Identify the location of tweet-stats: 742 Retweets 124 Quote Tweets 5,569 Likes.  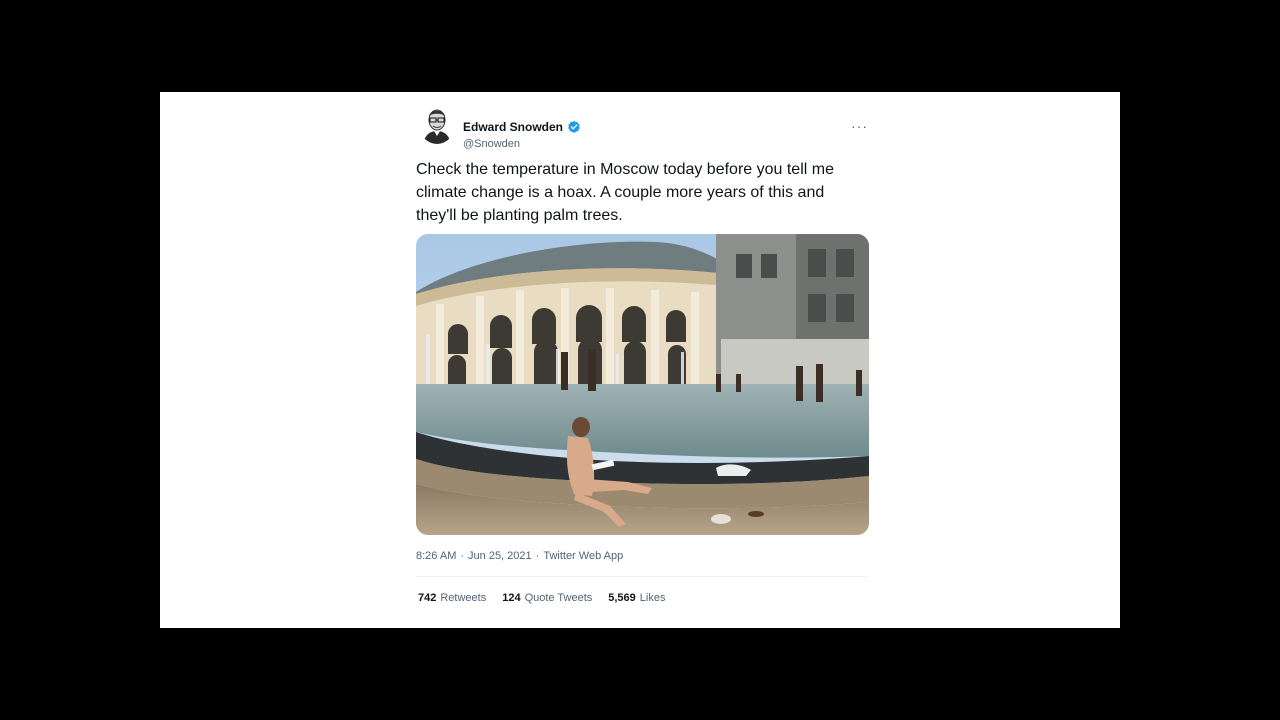
(541, 598).